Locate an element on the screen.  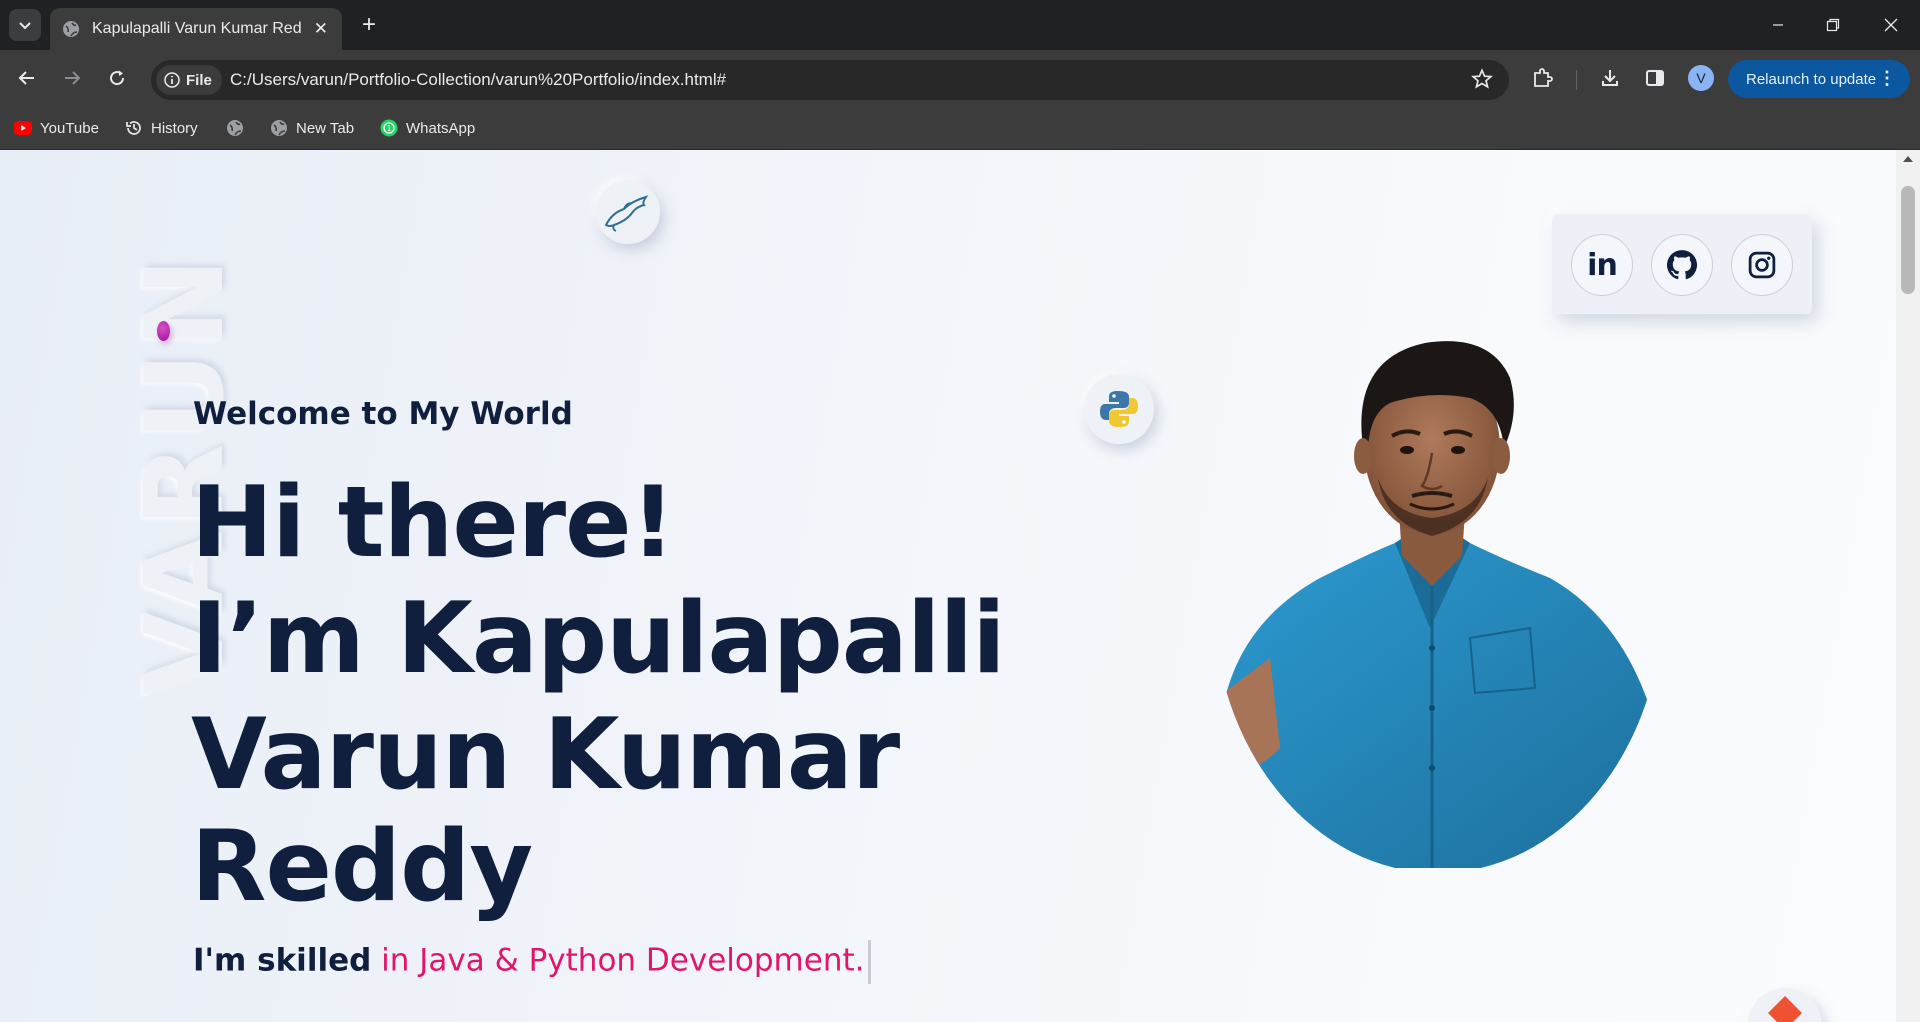
side-panel-button is located at coordinates (1655, 78).